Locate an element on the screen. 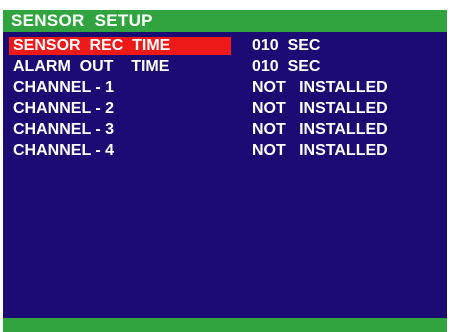 This screenshot has width=450, height=332. menu-row-channel-4: CHANNEL - 4 NOT INSTALLED is located at coordinates (225, 151).